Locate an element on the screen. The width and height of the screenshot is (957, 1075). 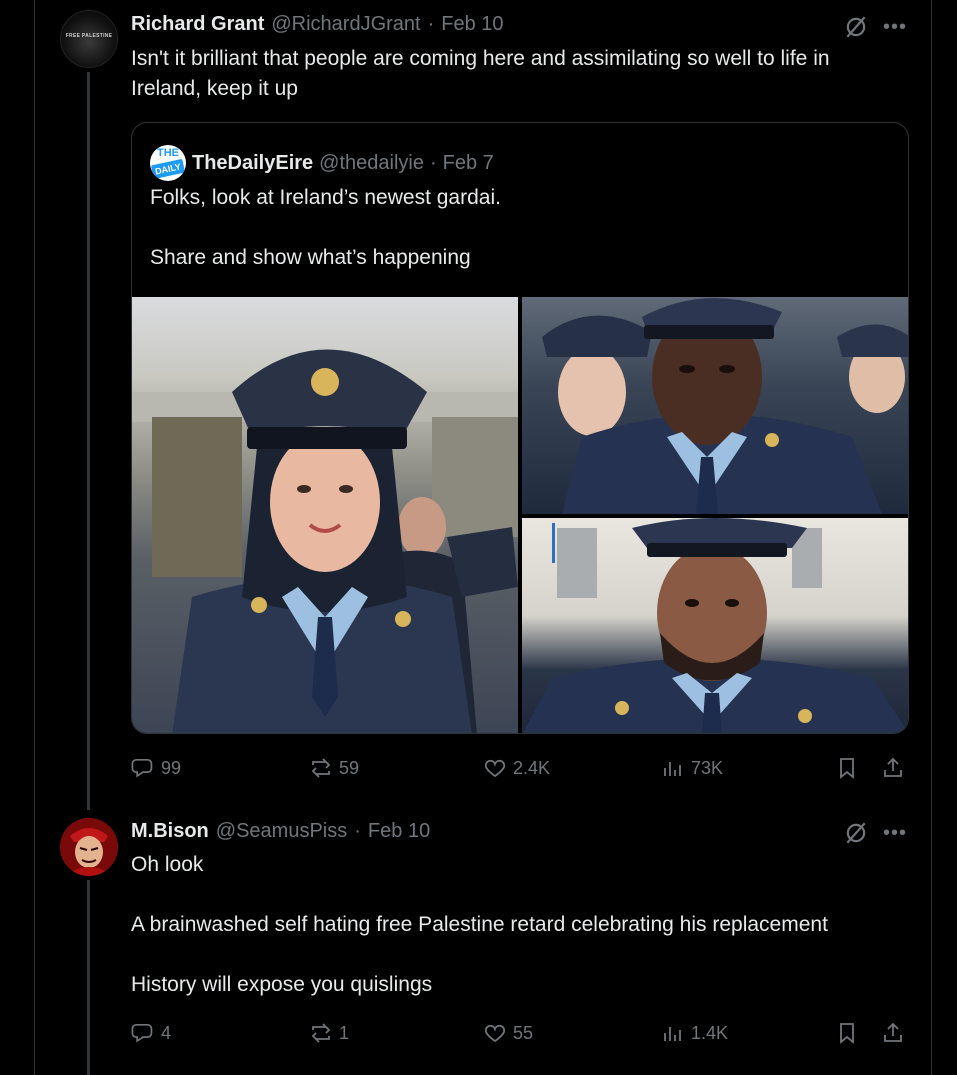
views-count: 73K is located at coordinates (707, 767).